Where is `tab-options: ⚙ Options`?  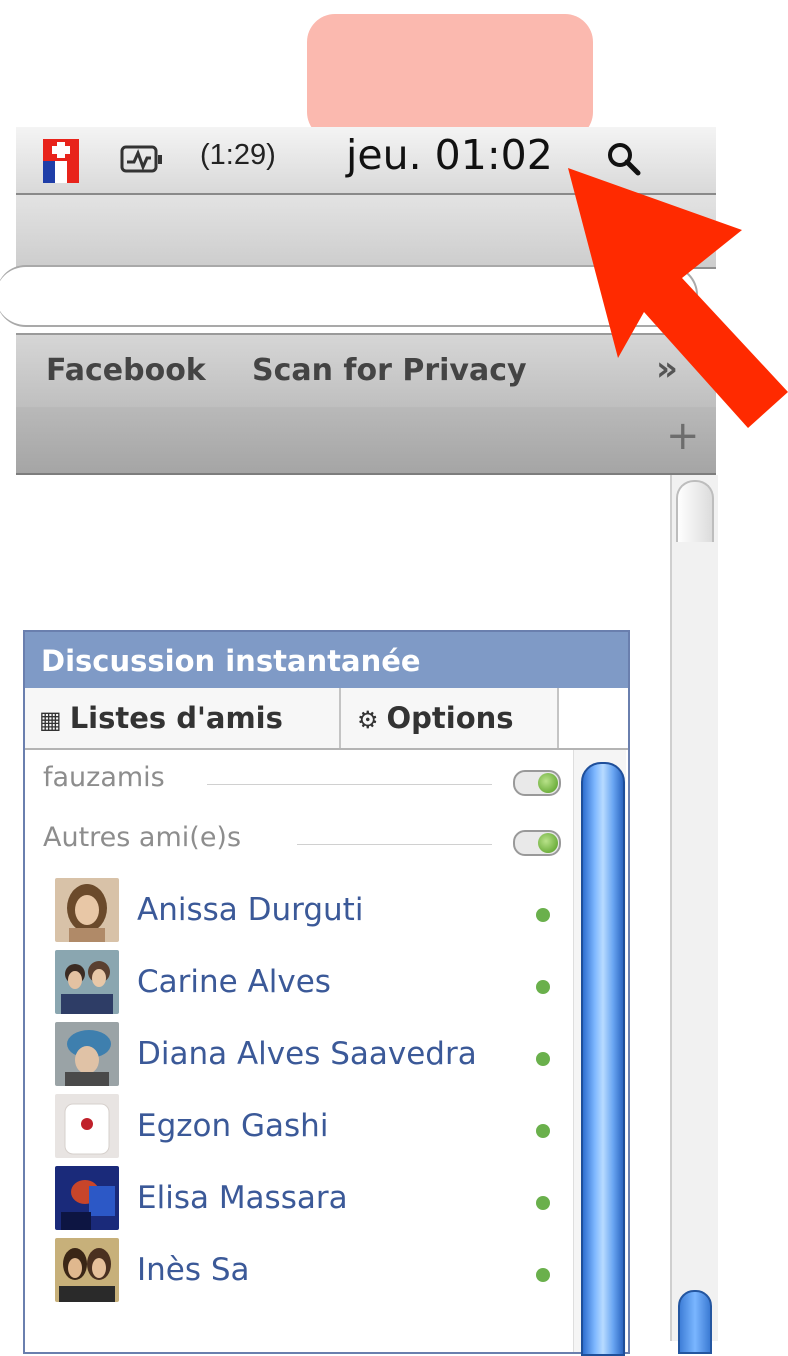
tab-options: ⚙ Options is located at coordinates (450, 718).